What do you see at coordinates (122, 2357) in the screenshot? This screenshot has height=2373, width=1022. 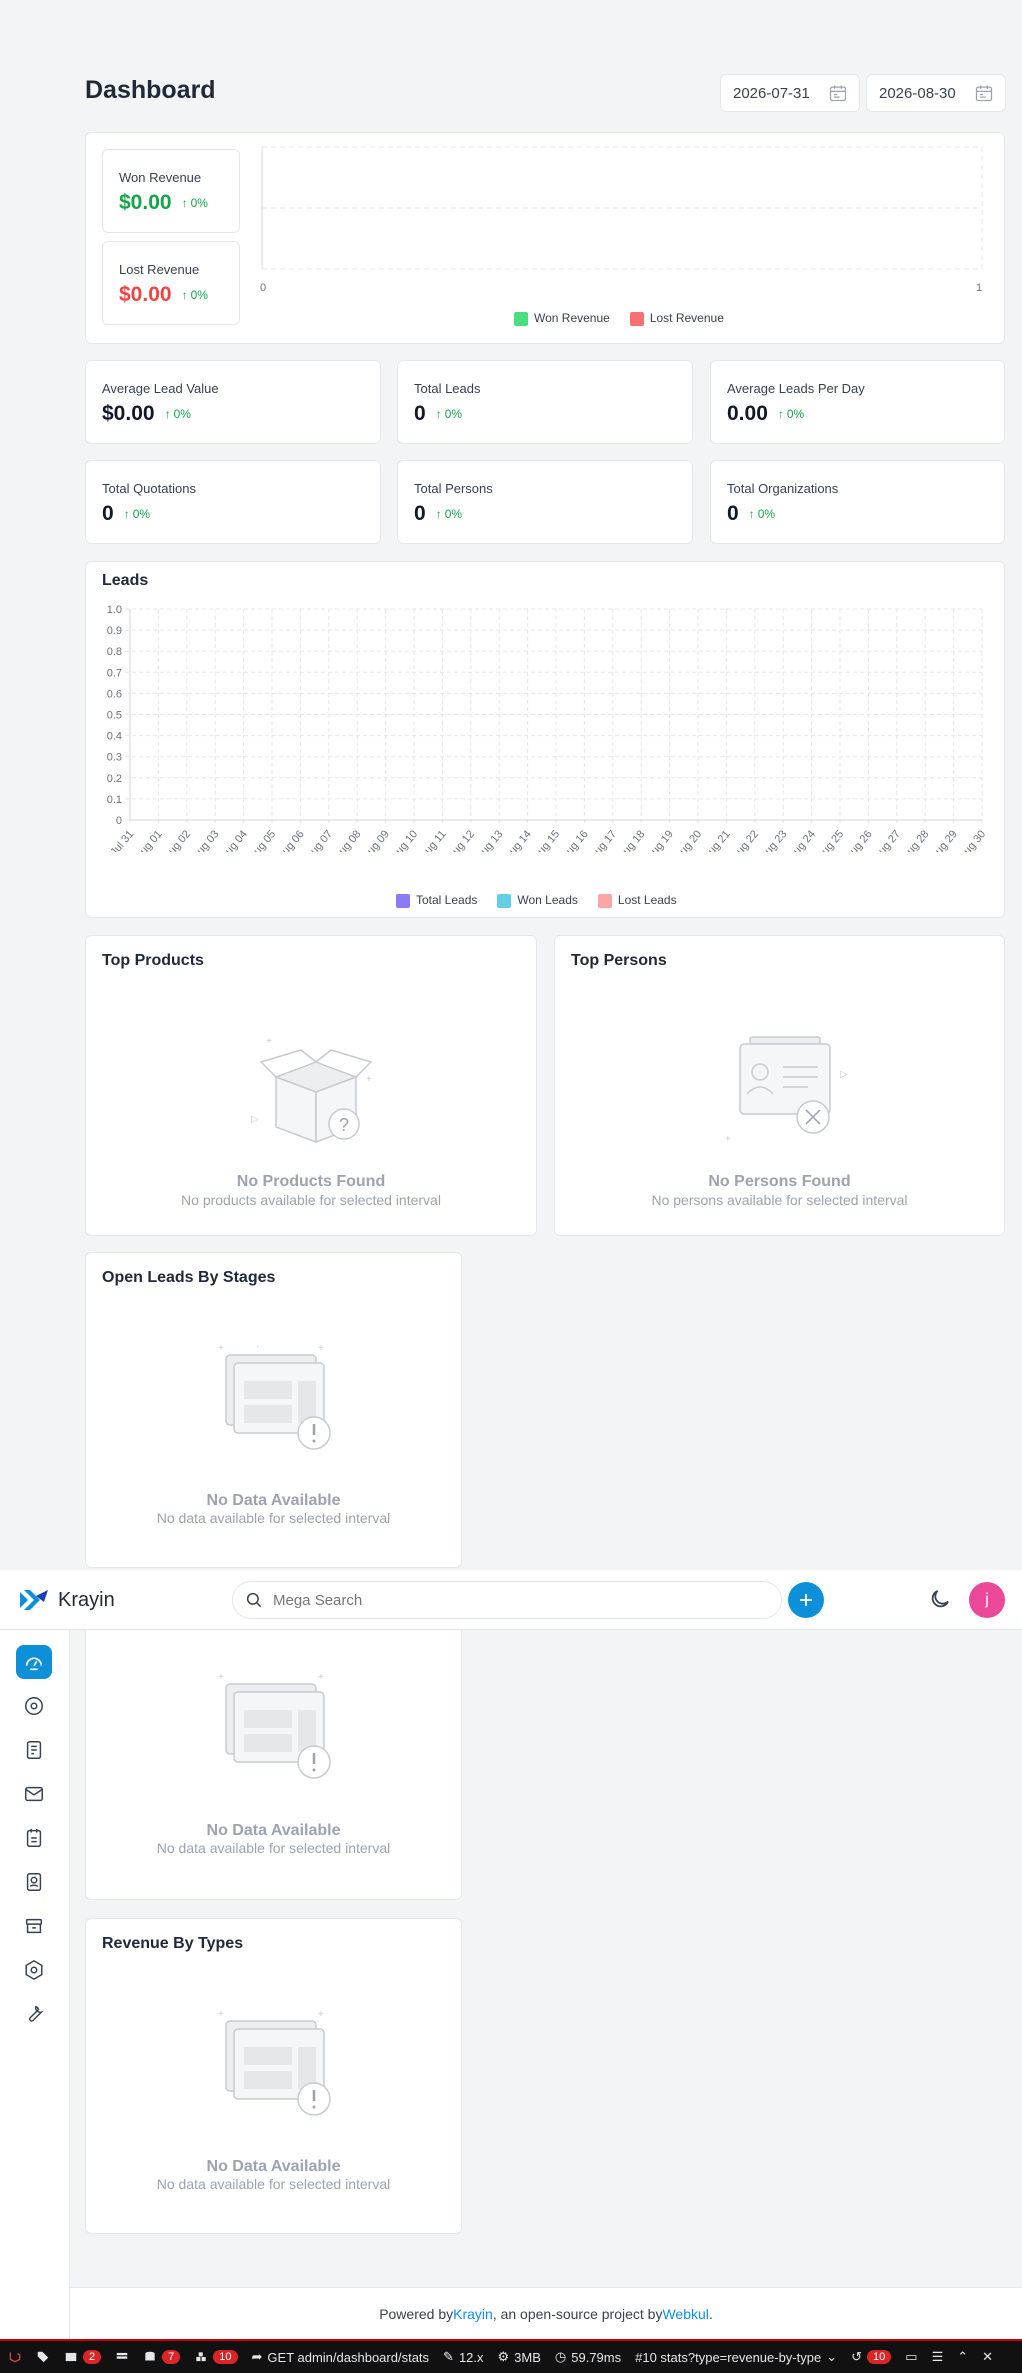 I see `debug-views-tab` at bounding box center [122, 2357].